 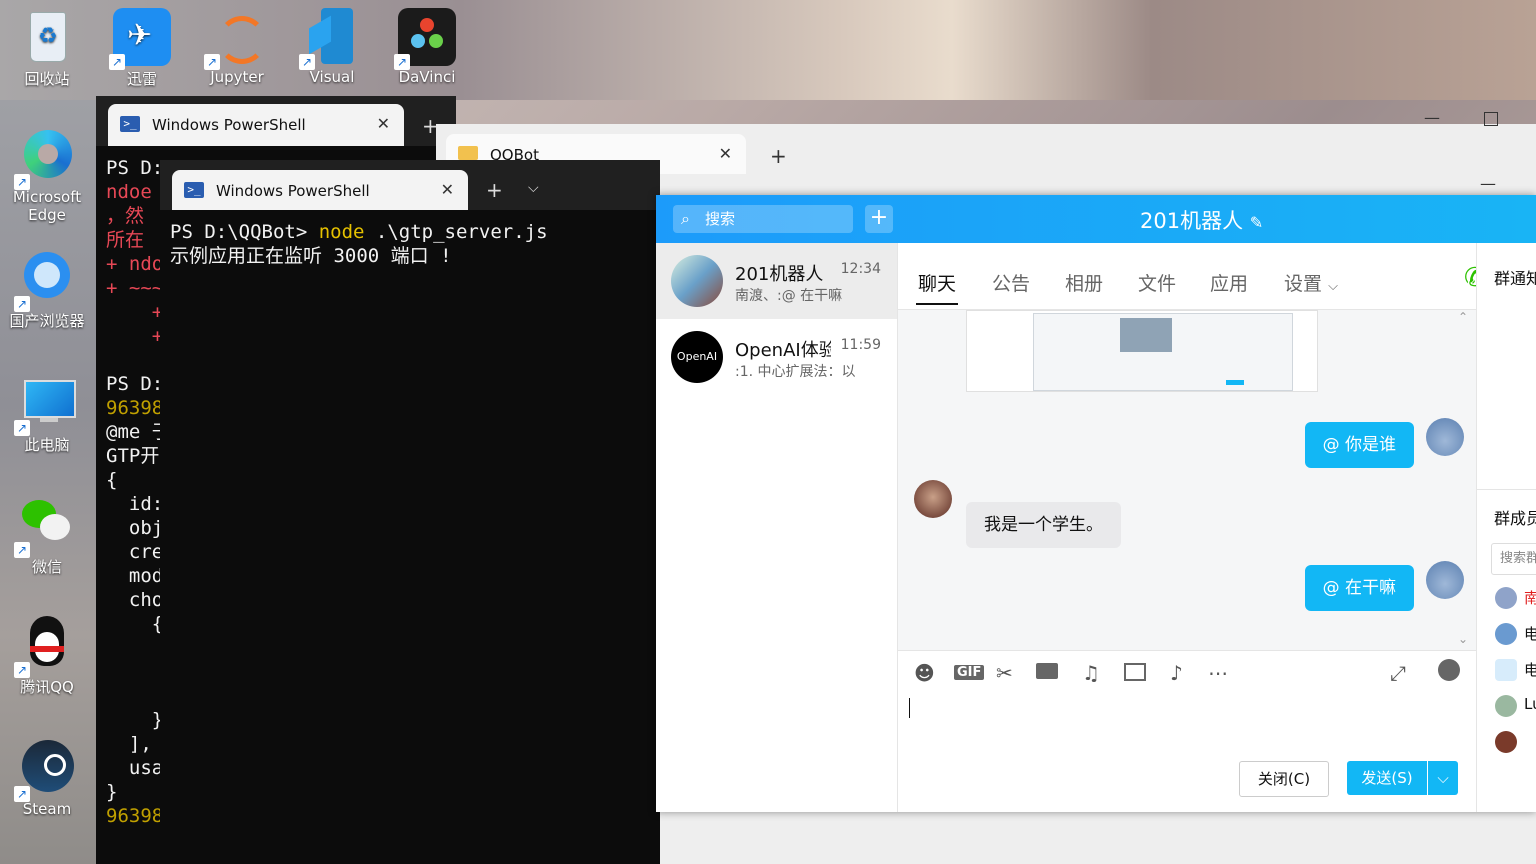 What do you see at coordinates (1491, 119) in the screenshot?
I see `maximize-icon` at bounding box center [1491, 119].